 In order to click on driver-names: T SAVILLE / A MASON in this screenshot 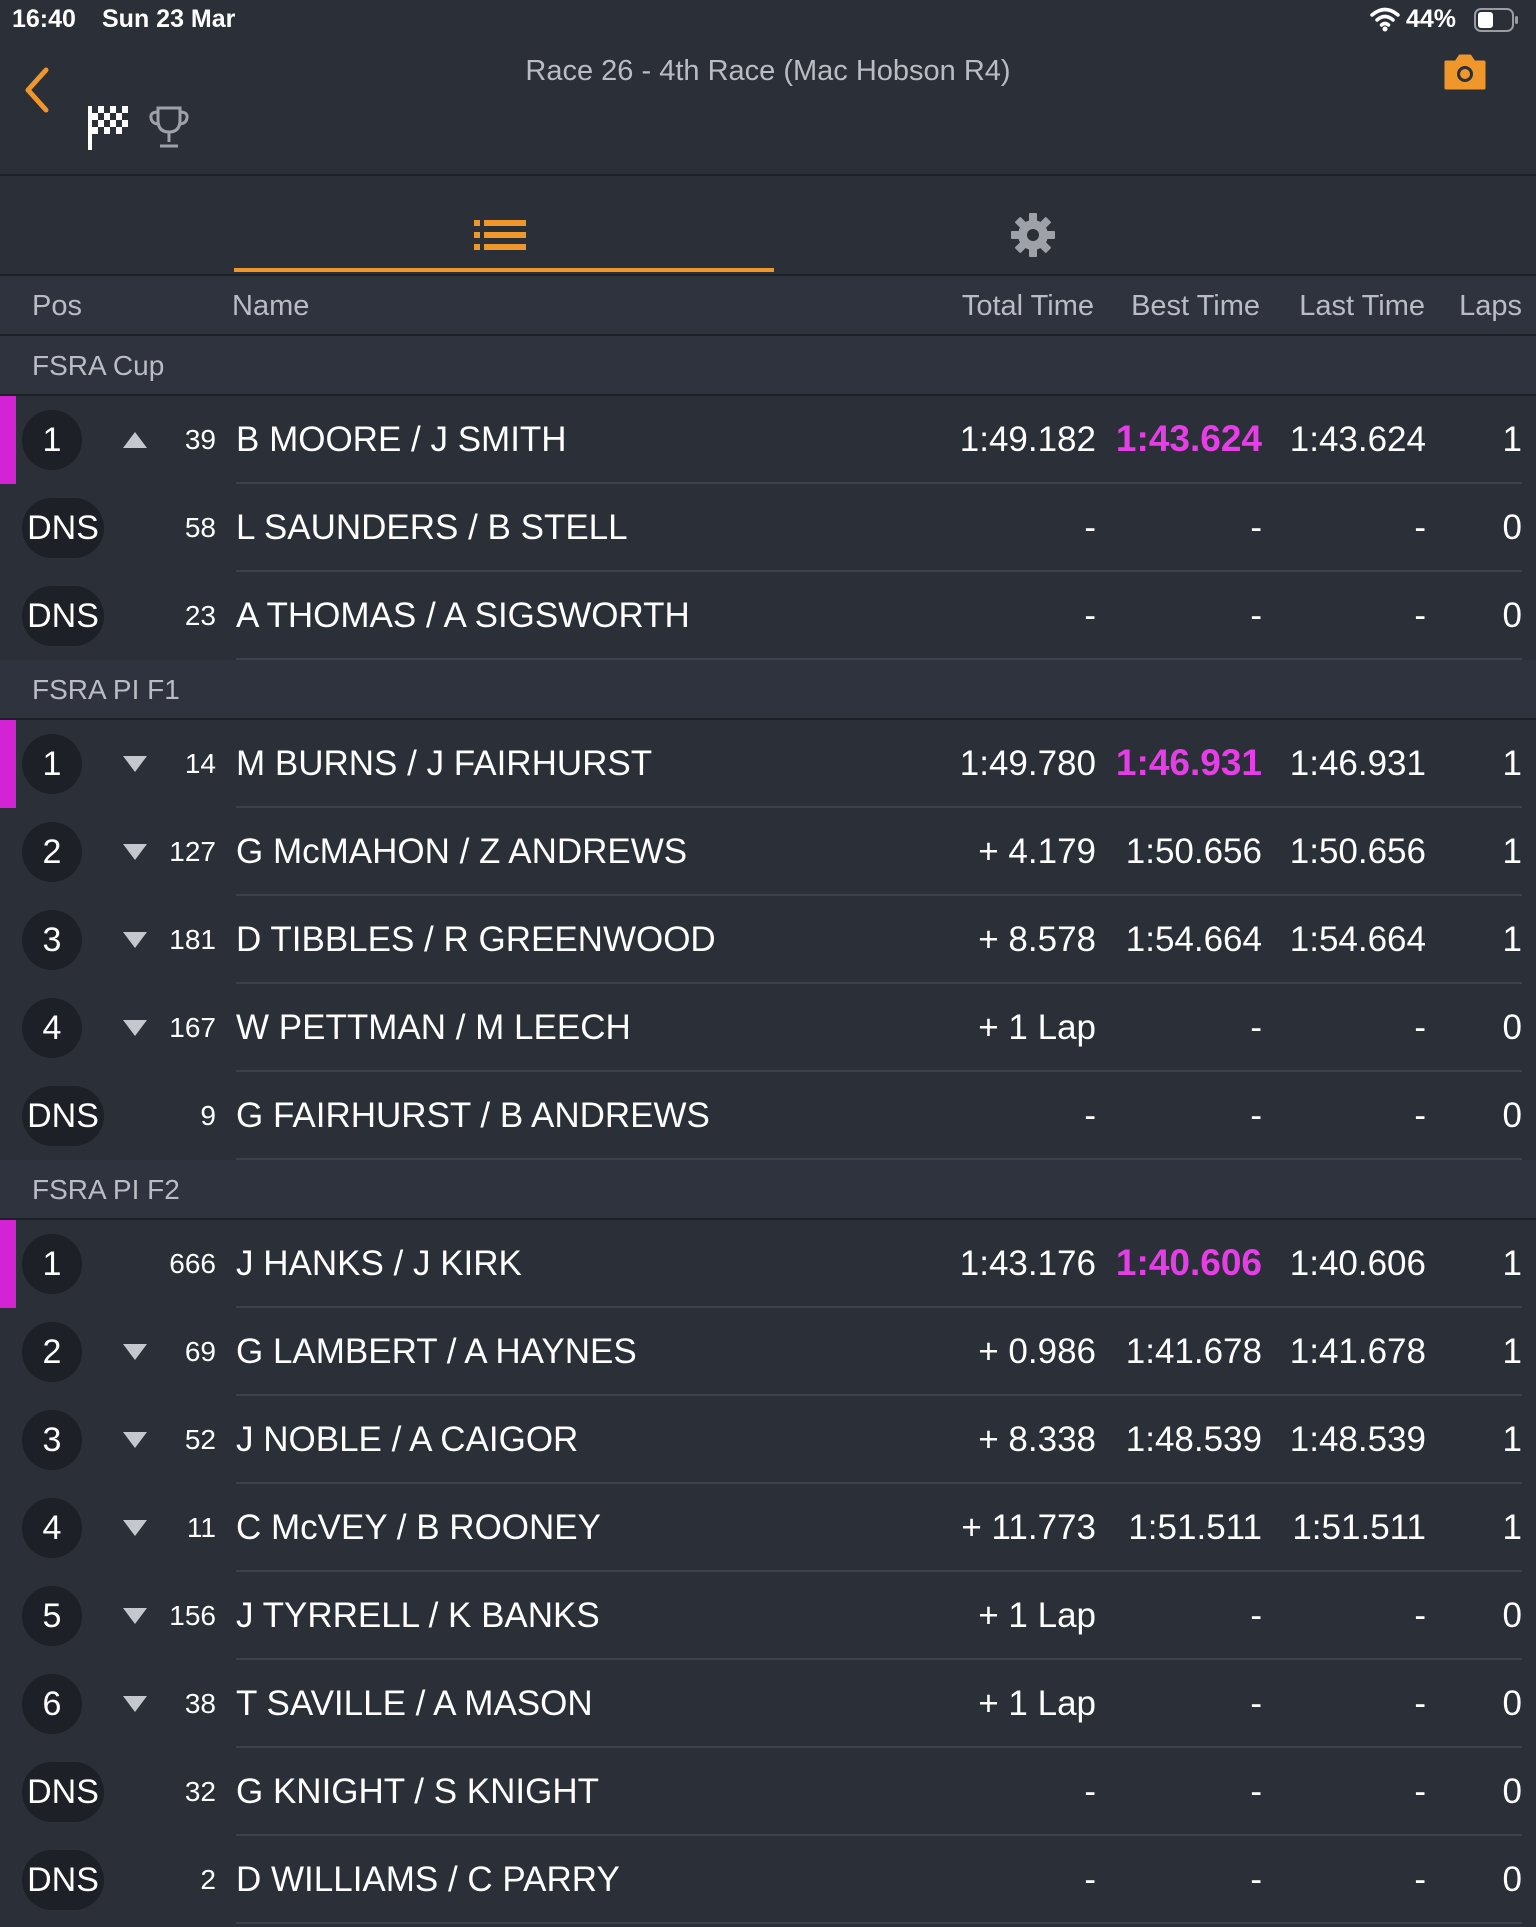, I will do `click(414, 1703)`.